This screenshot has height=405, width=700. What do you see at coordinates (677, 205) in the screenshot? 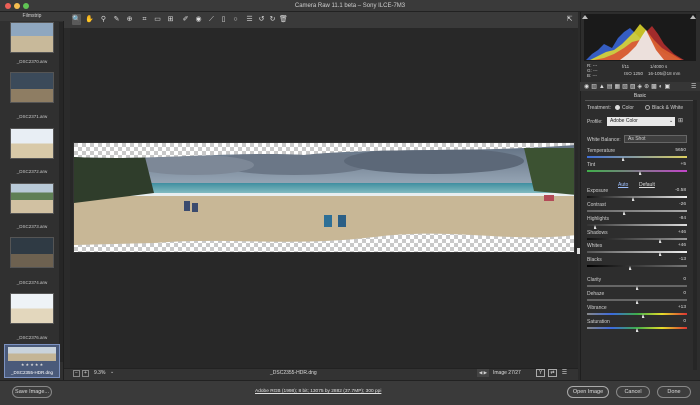
I see `contrast-value: -26` at bounding box center [677, 205].